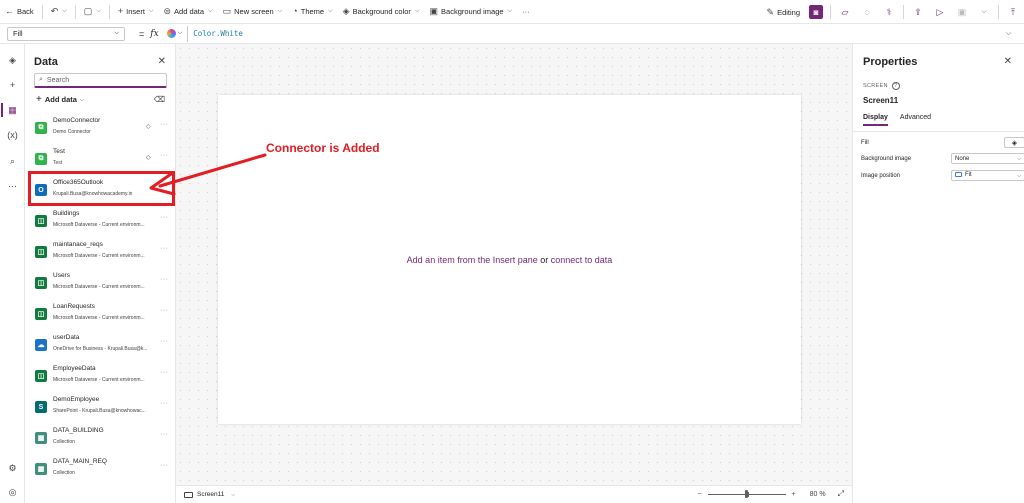  What do you see at coordinates (80, 461) in the screenshot?
I see `data-source-name: DATA_MAIN_REQ` at bounding box center [80, 461].